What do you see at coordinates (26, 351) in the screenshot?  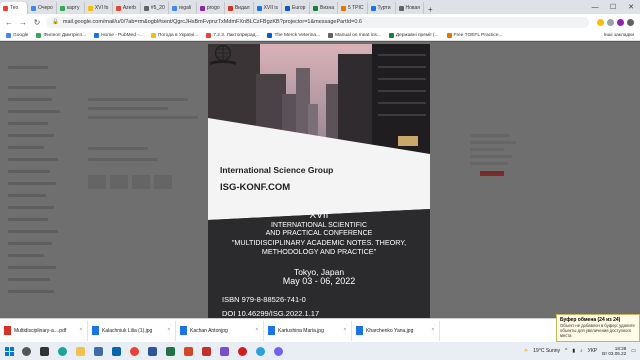 I see `search-icon` at bounding box center [26, 351].